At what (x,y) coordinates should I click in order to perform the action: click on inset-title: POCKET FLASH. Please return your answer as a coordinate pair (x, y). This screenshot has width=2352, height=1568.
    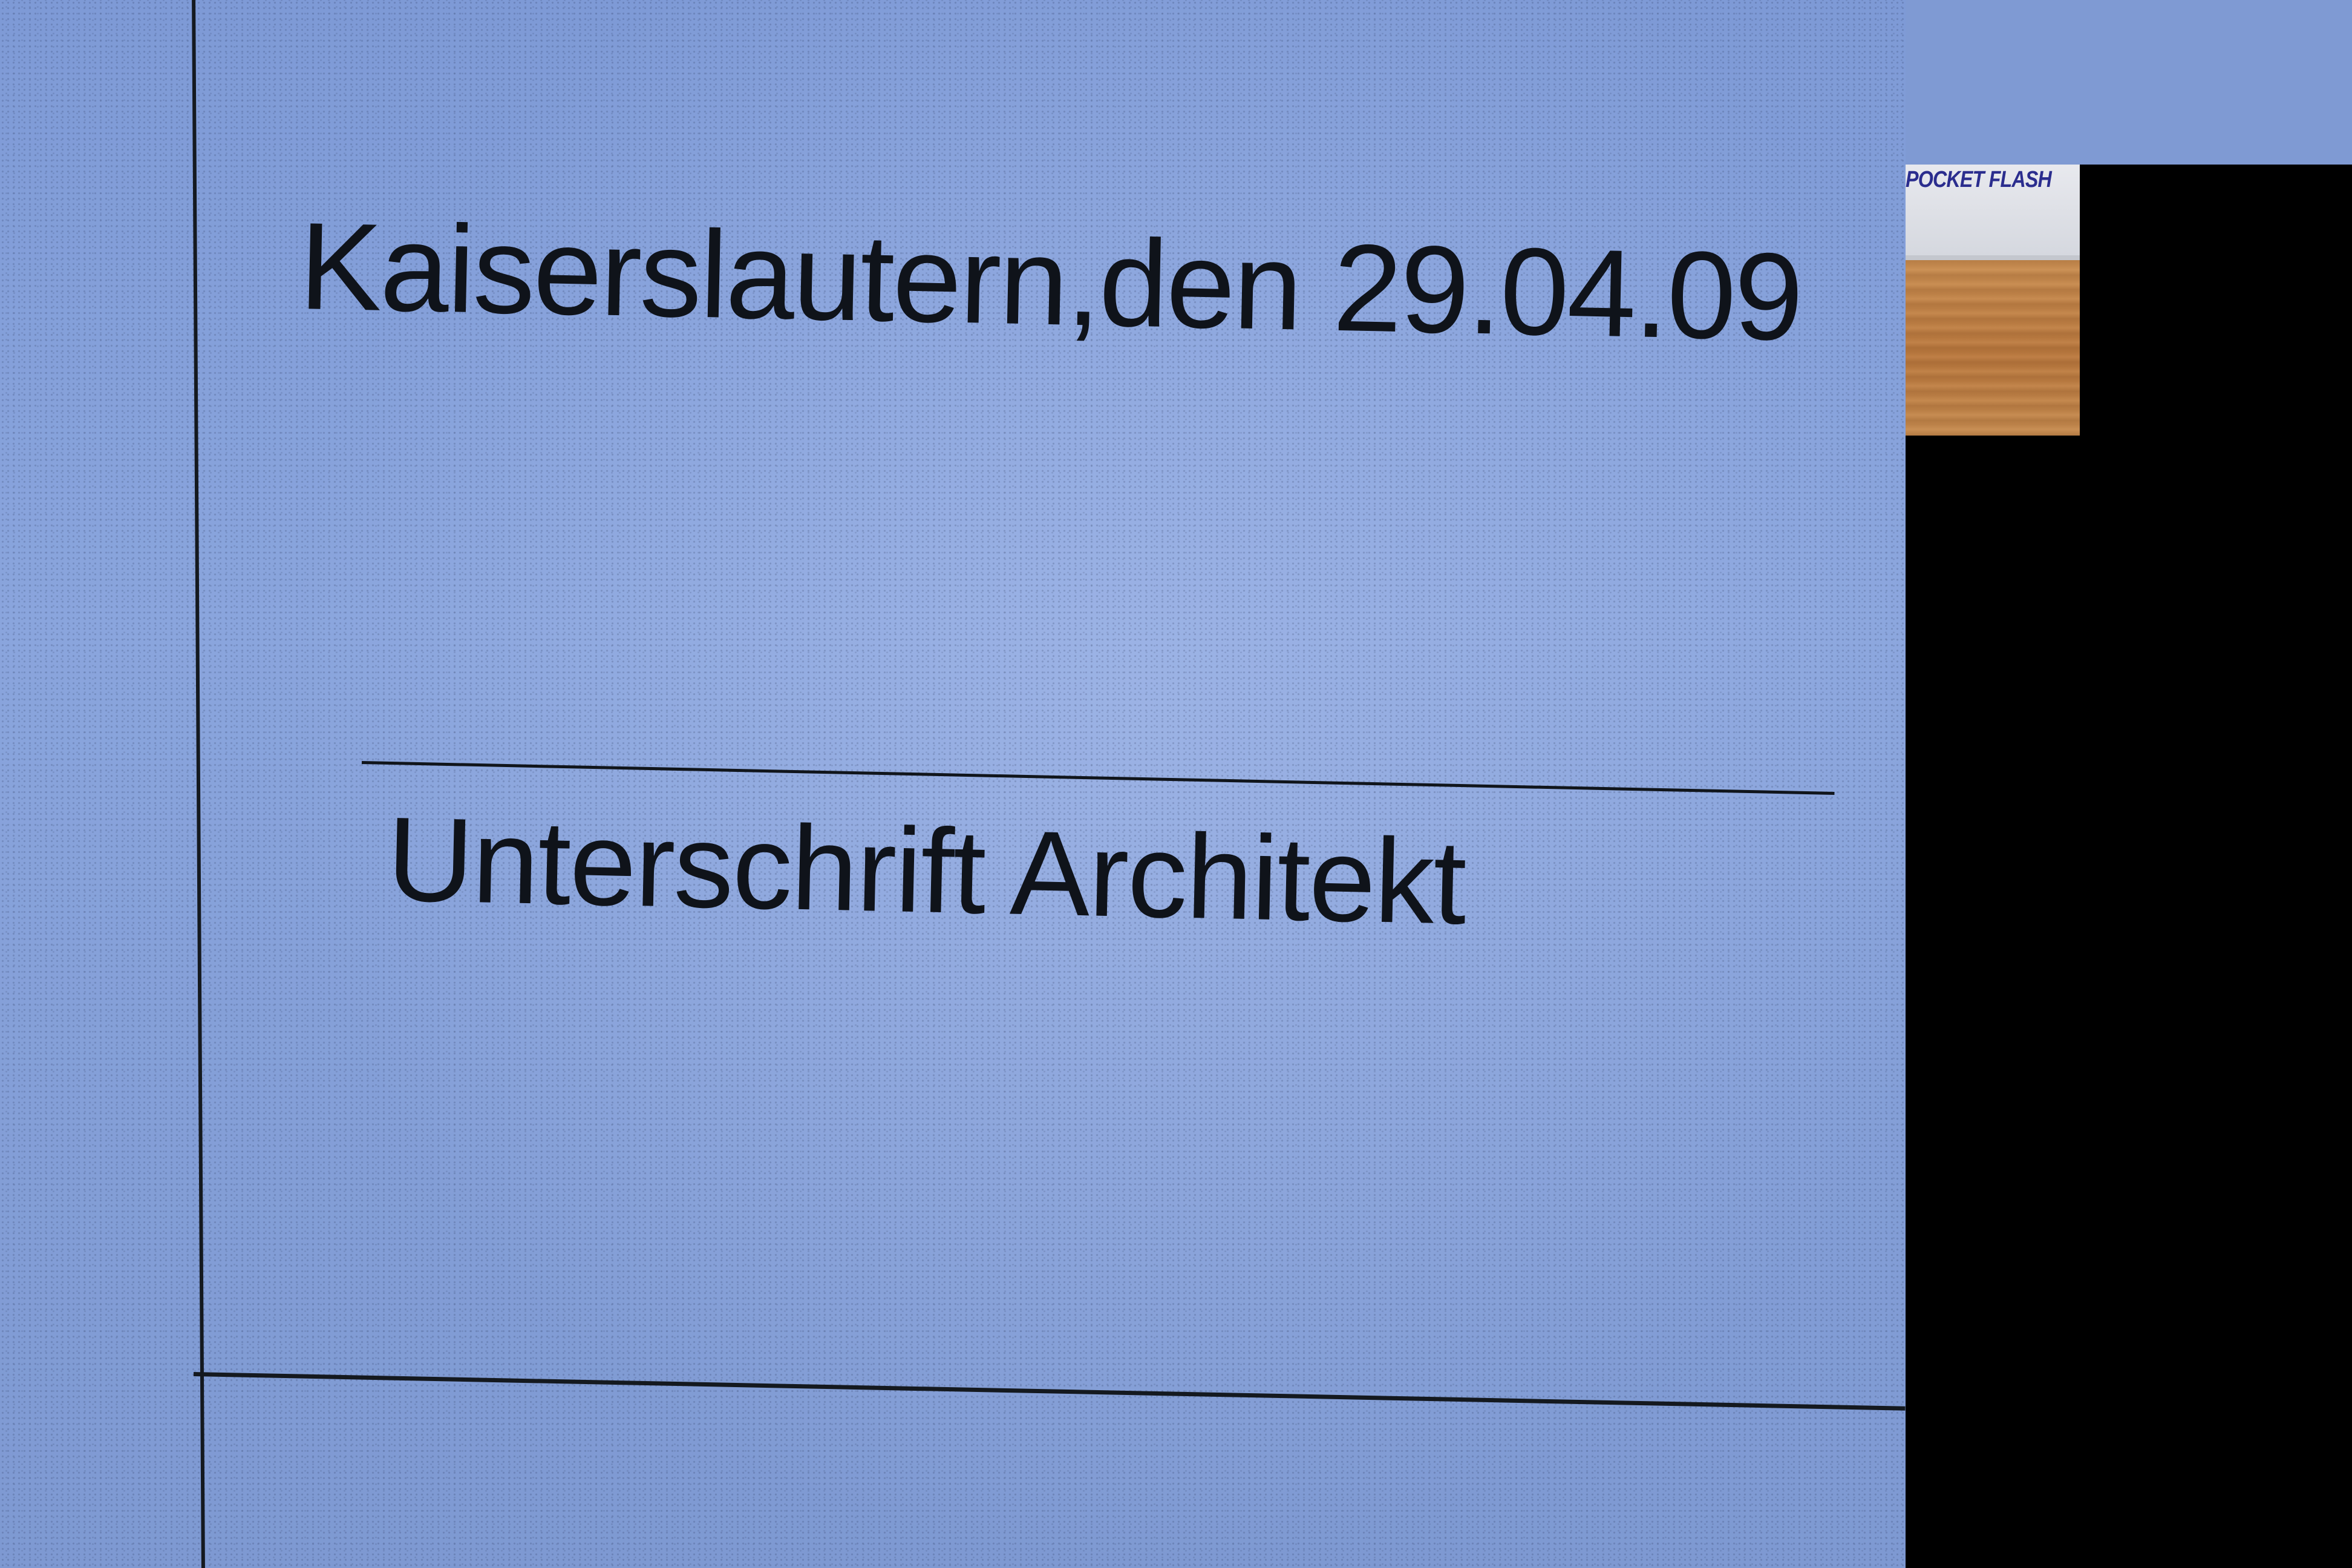
    Looking at the image, I should click on (1979, 179).